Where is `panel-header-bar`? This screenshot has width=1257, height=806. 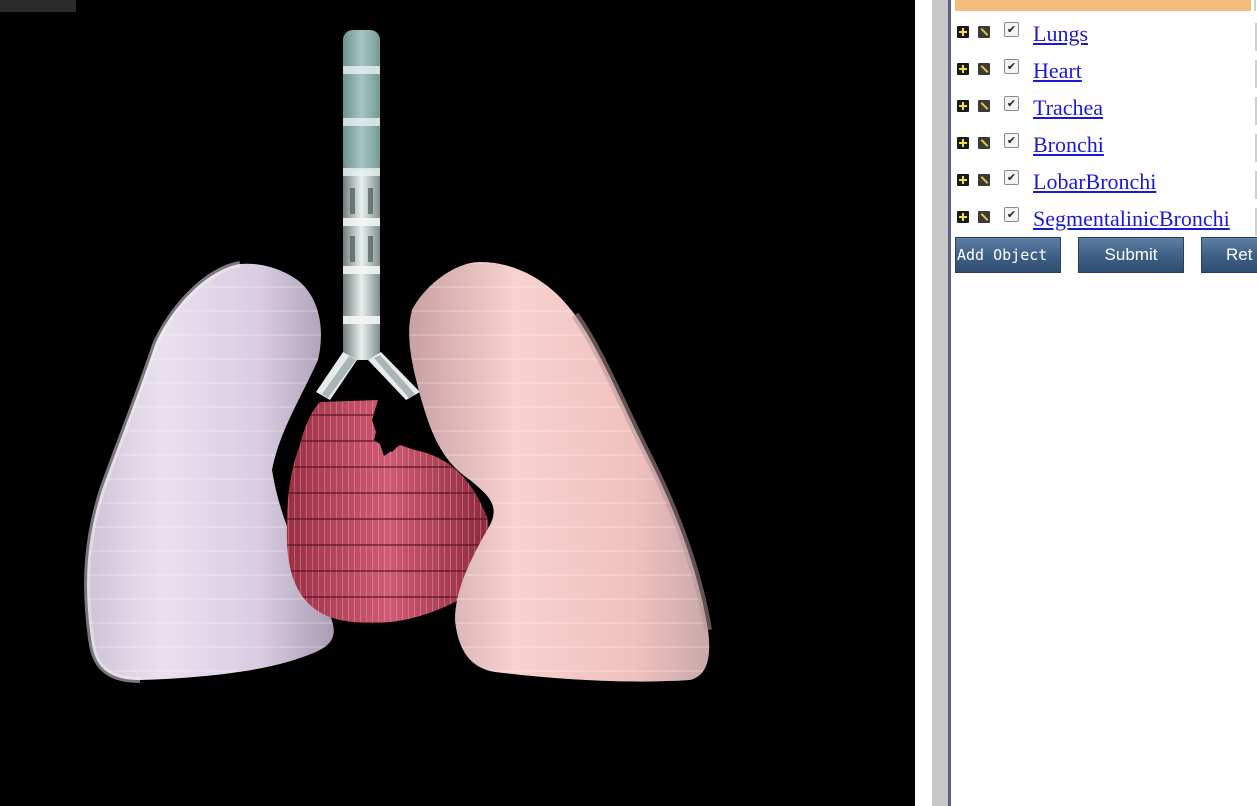
panel-header-bar is located at coordinates (1103, 5).